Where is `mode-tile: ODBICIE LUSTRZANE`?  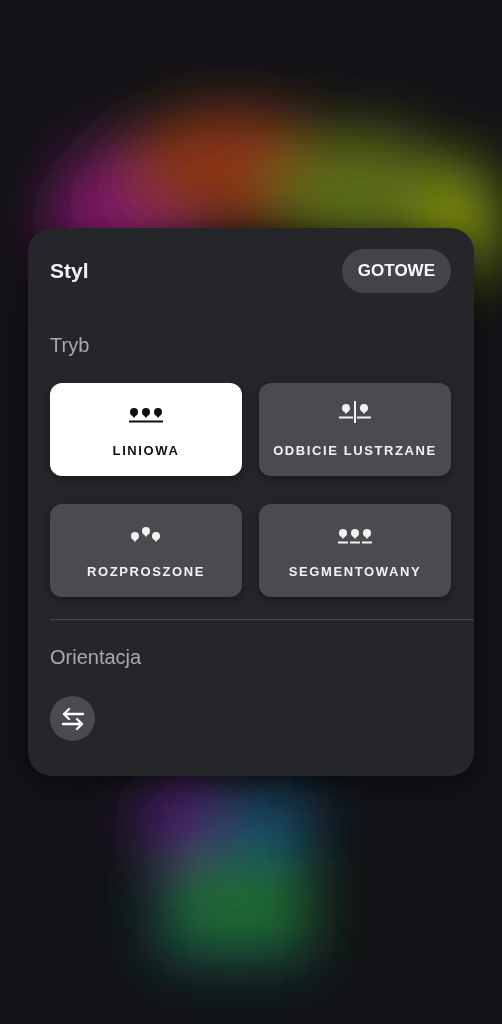 mode-tile: ODBICIE LUSTRZANE is located at coordinates (355, 429).